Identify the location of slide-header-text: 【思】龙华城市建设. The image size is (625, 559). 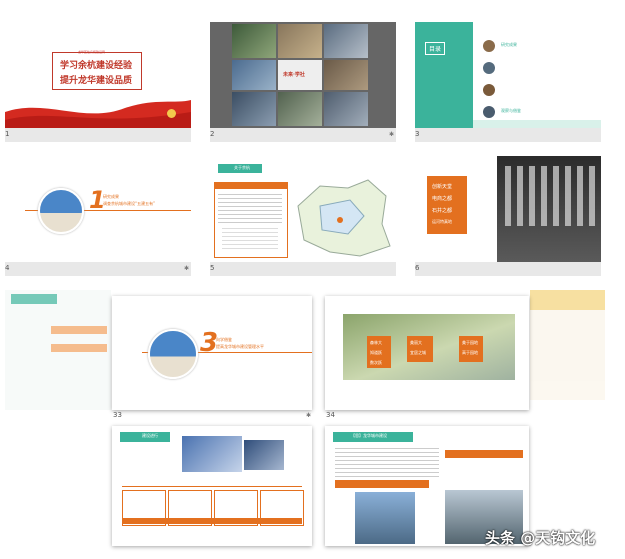
(369, 435).